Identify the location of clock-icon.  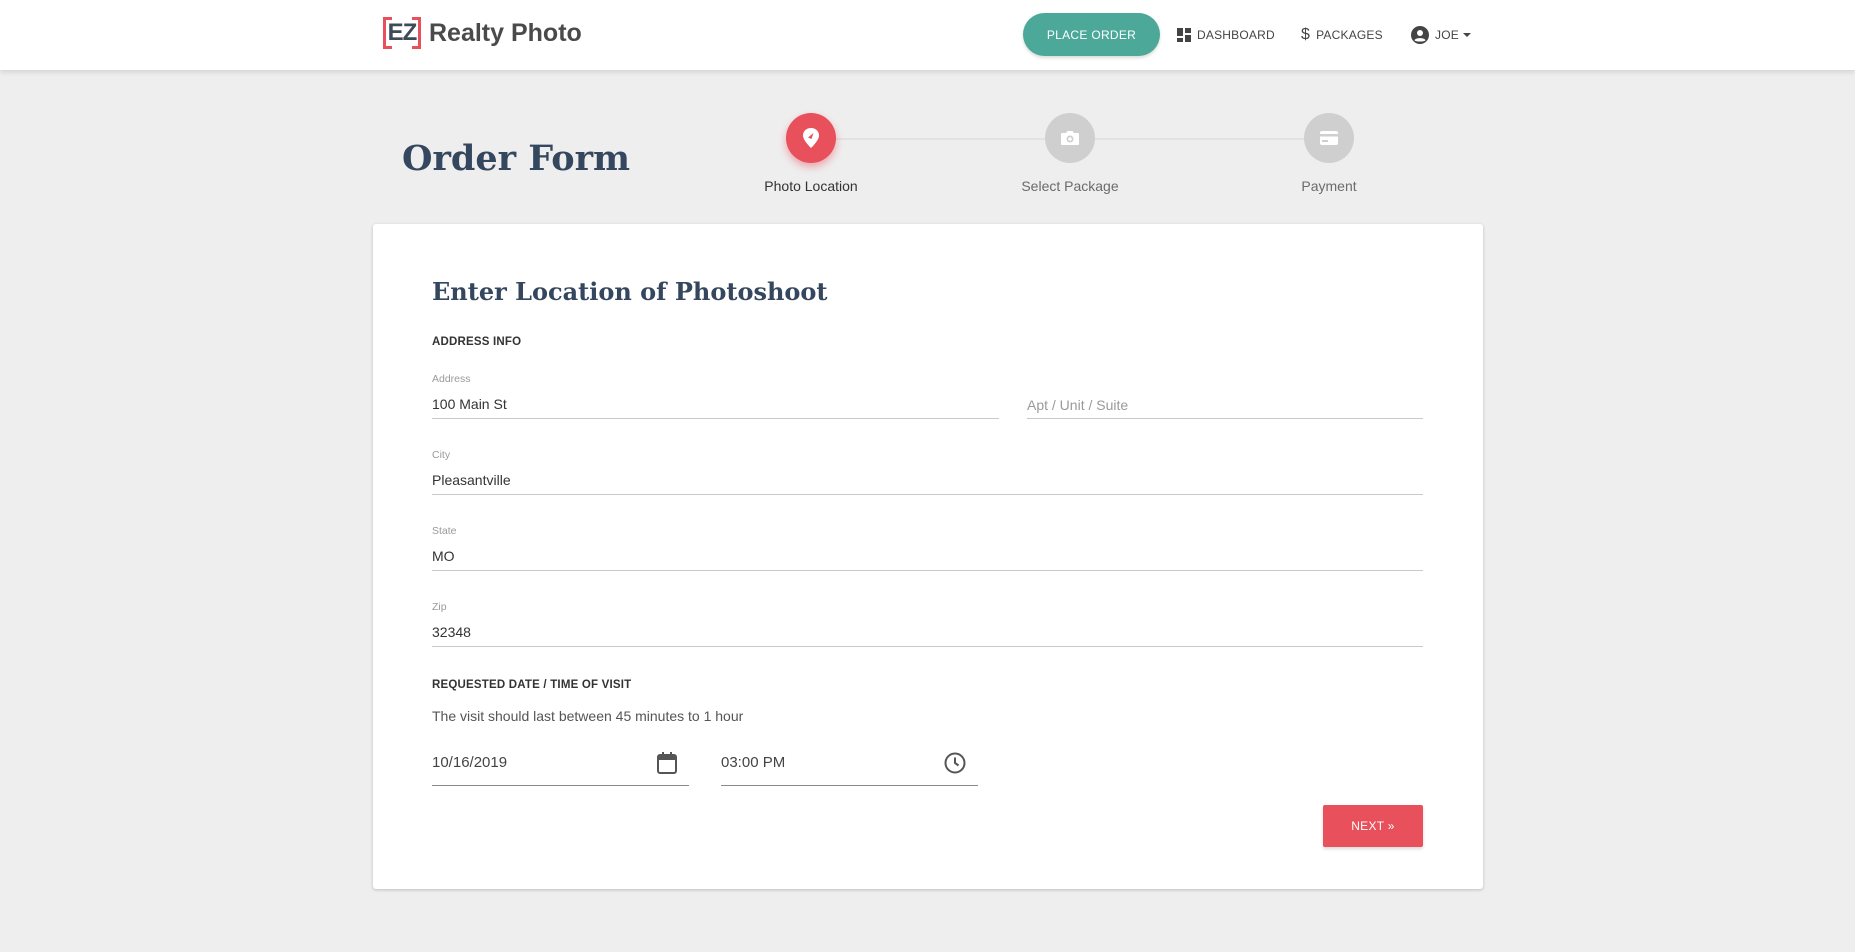
(955, 765).